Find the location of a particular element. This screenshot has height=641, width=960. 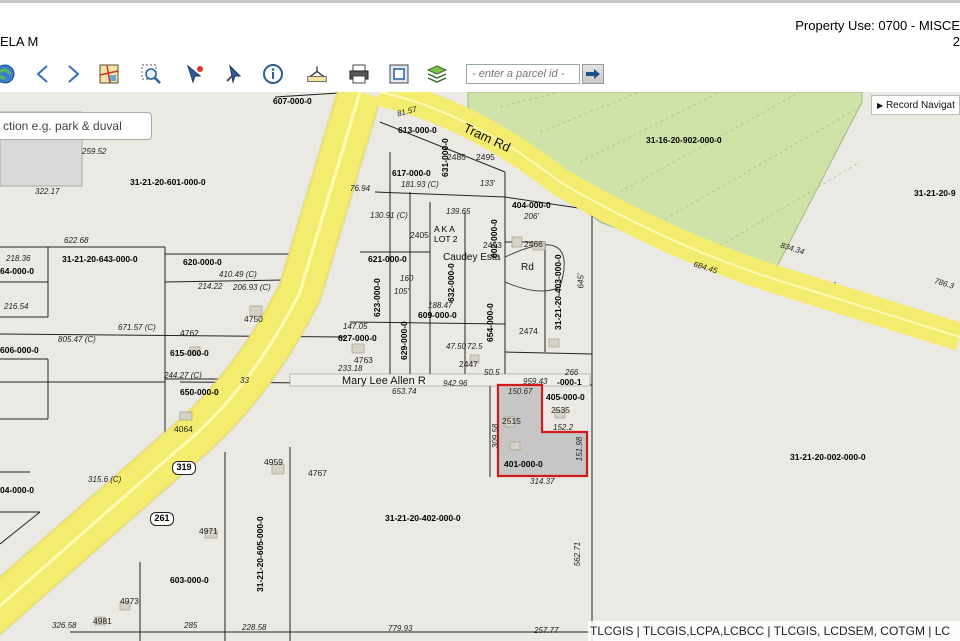

parcel-label: 31-21-20-403-000-0 is located at coordinates (558, 292).